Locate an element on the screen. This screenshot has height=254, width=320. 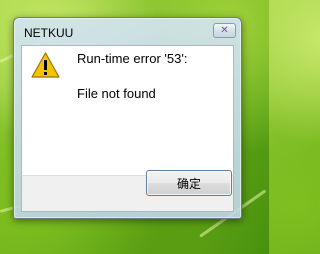
ok-button: 确定 is located at coordinates (189, 183).